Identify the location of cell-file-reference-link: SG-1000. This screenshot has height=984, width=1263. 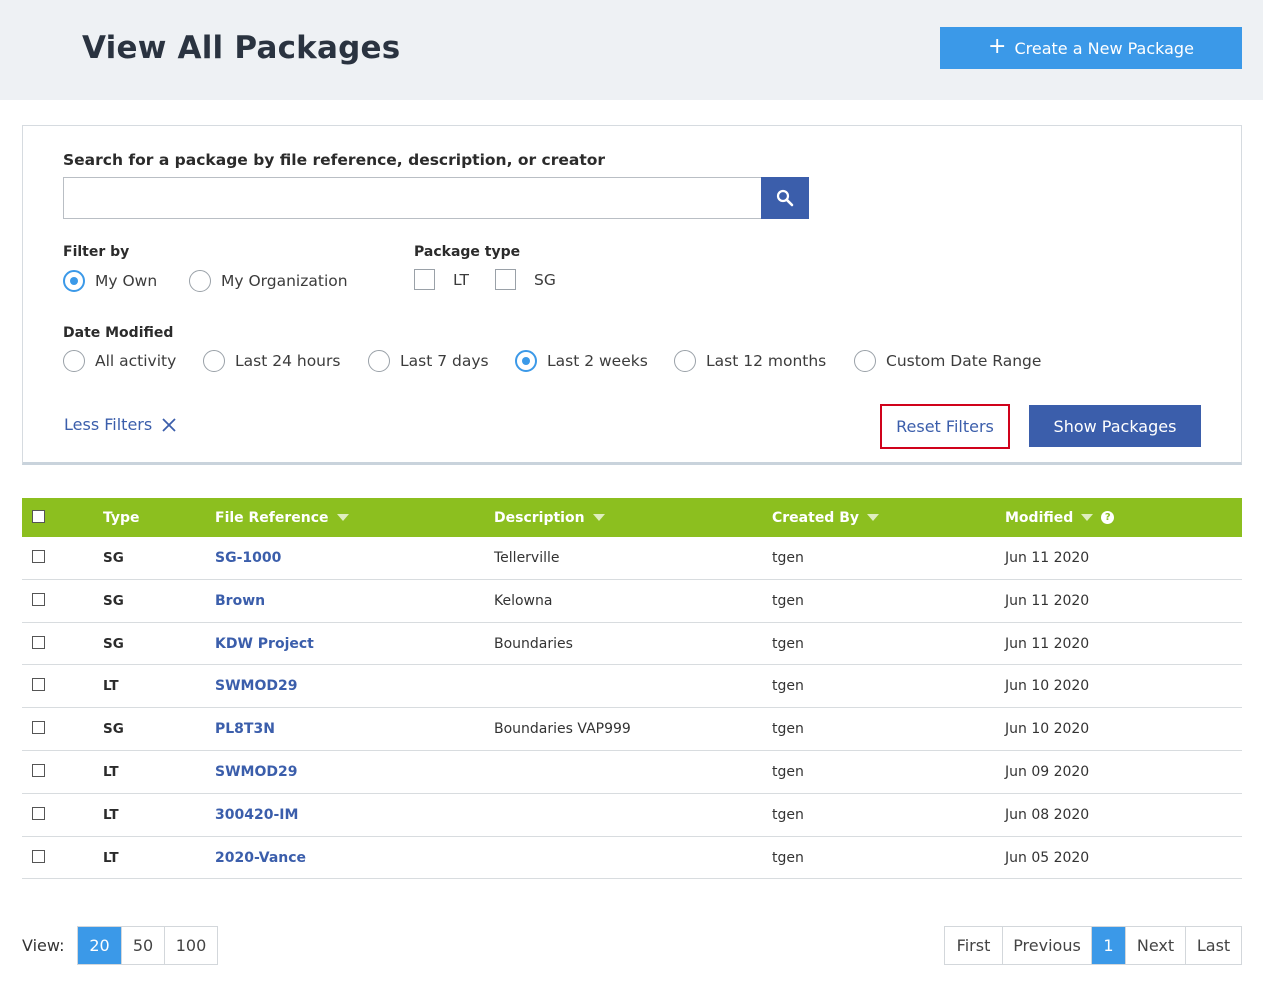
(248, 558).